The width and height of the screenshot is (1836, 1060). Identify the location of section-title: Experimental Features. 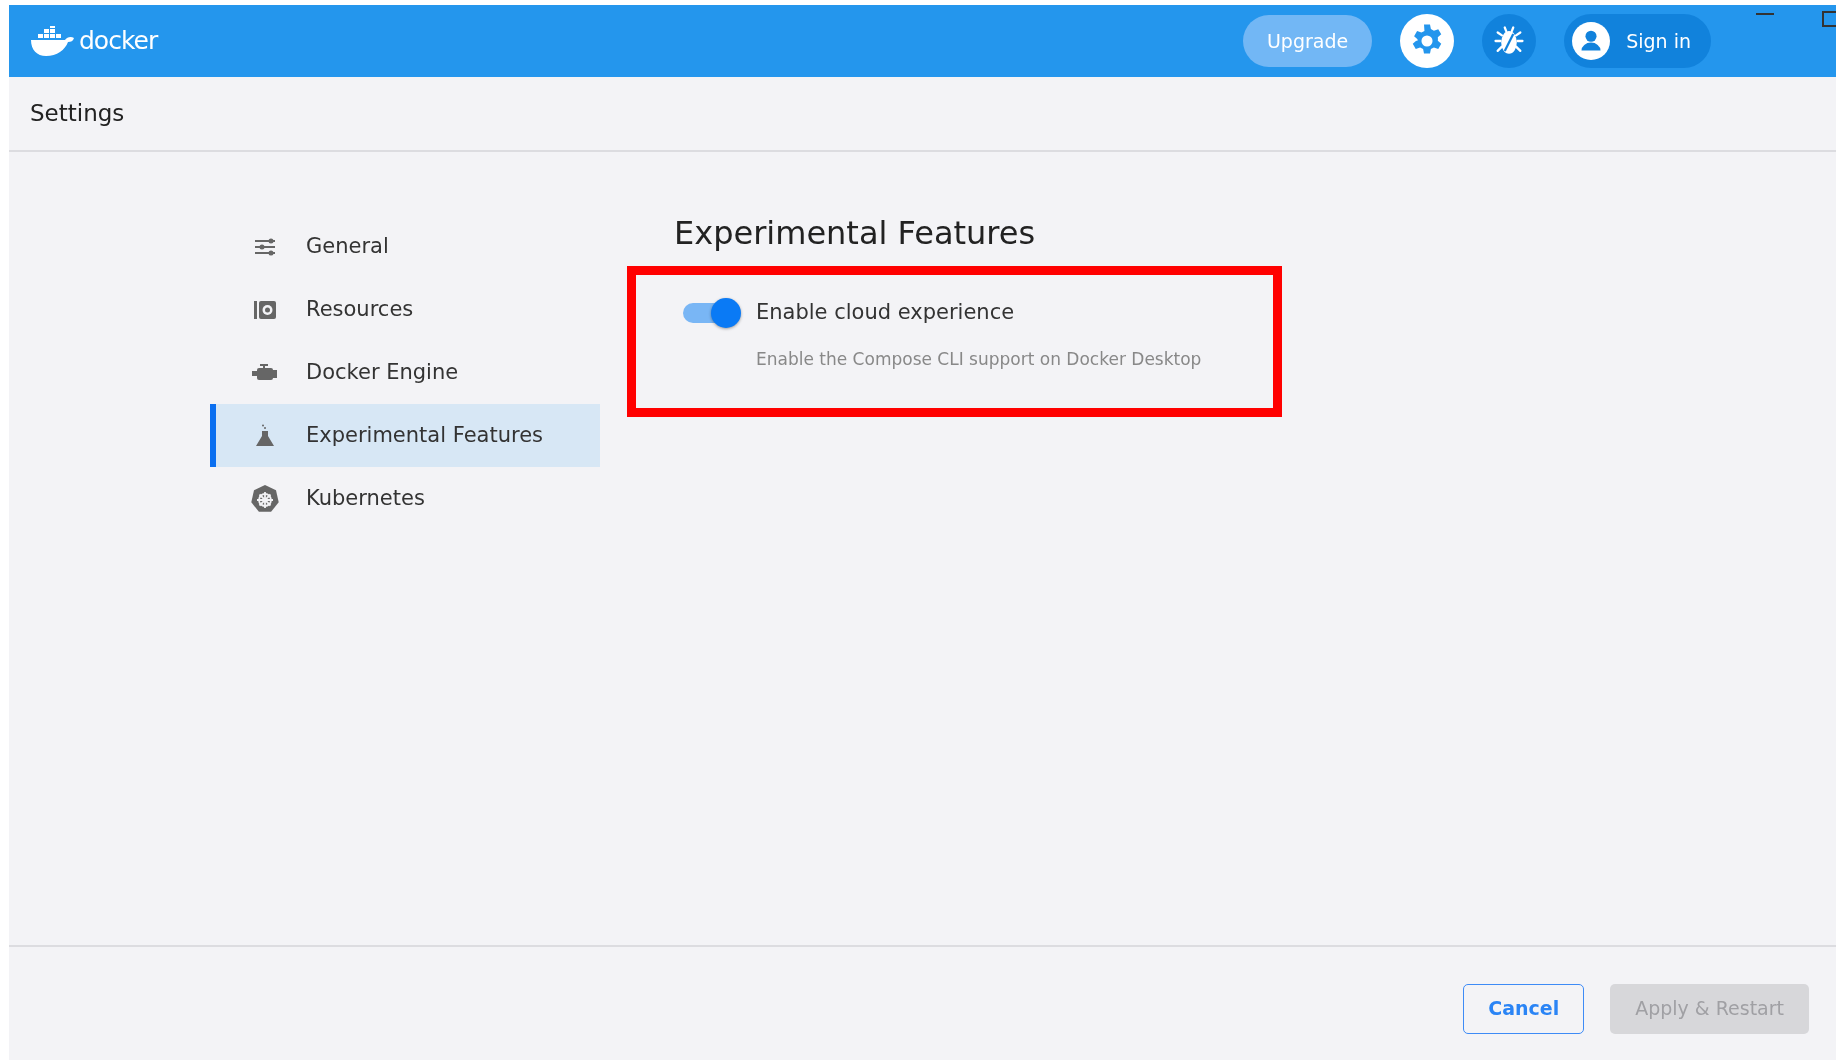
(855, 233).